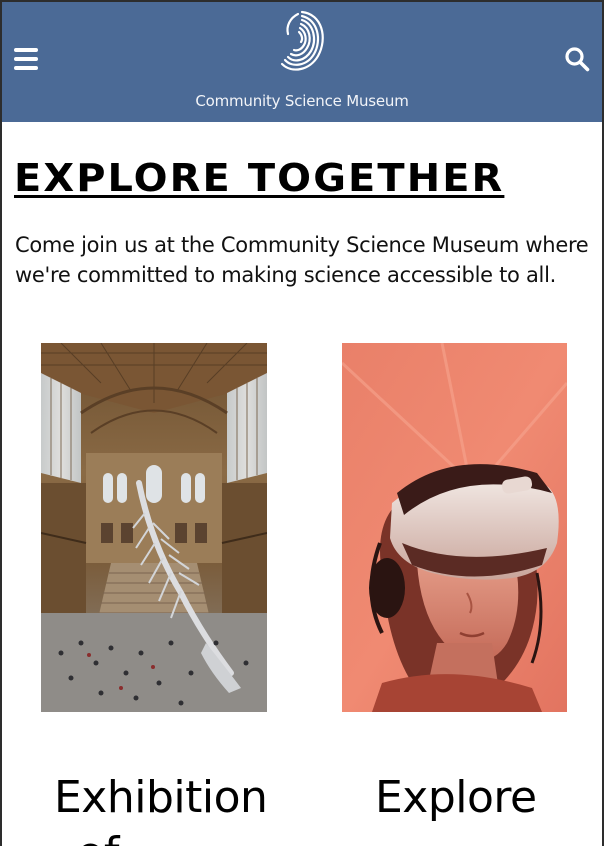 The image size is (604, 846). What do you see at coordinates (577, 59) in the screenshot?
I see `search-icon` at bounding box center [577, 59].